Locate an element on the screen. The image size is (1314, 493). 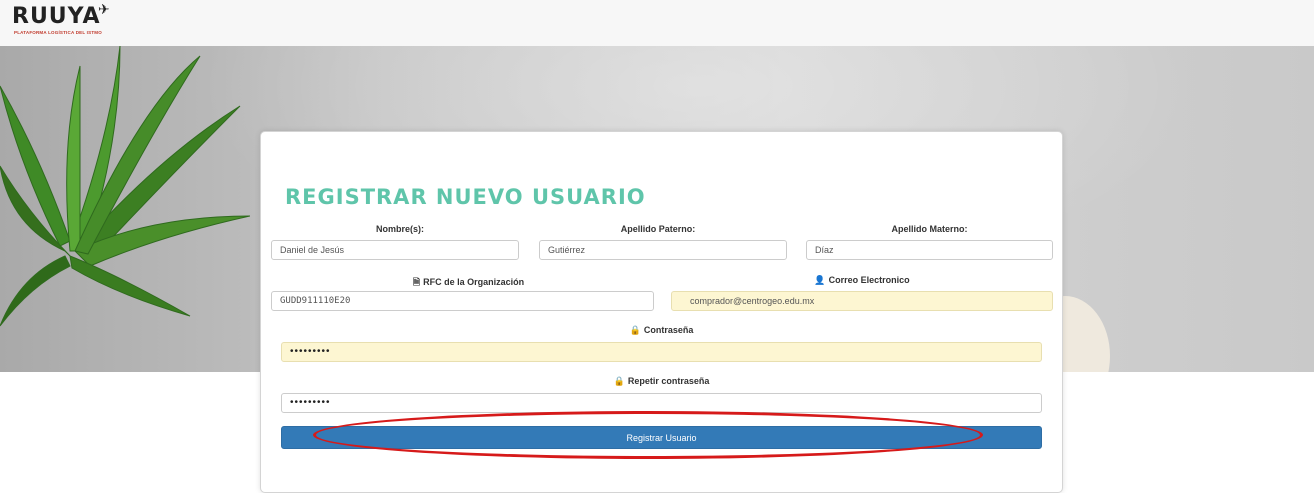
plant-image is located at coordinates (125, 186).